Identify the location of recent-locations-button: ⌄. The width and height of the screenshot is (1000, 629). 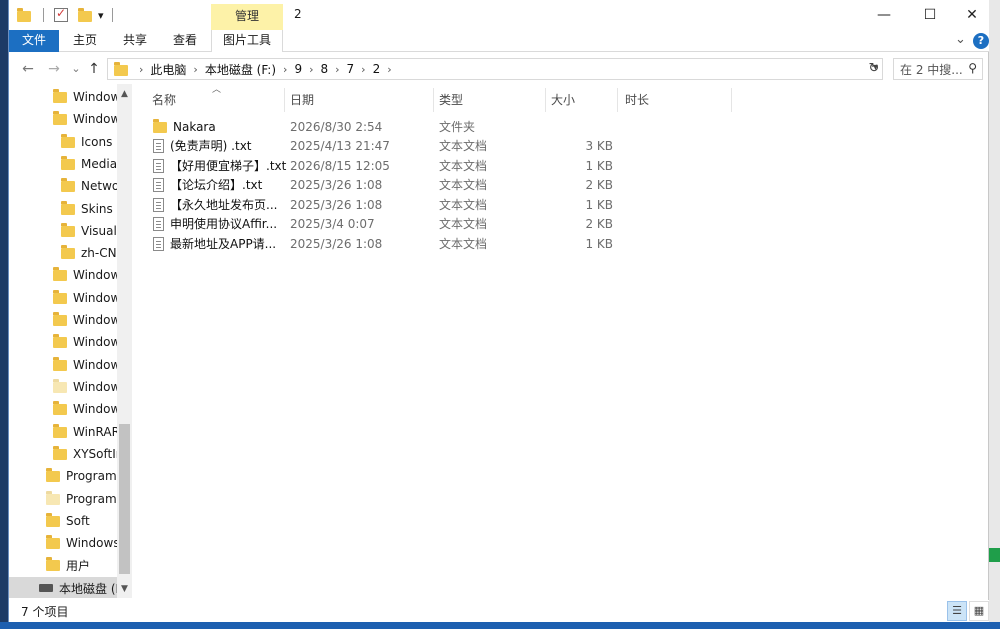
(76, 69).